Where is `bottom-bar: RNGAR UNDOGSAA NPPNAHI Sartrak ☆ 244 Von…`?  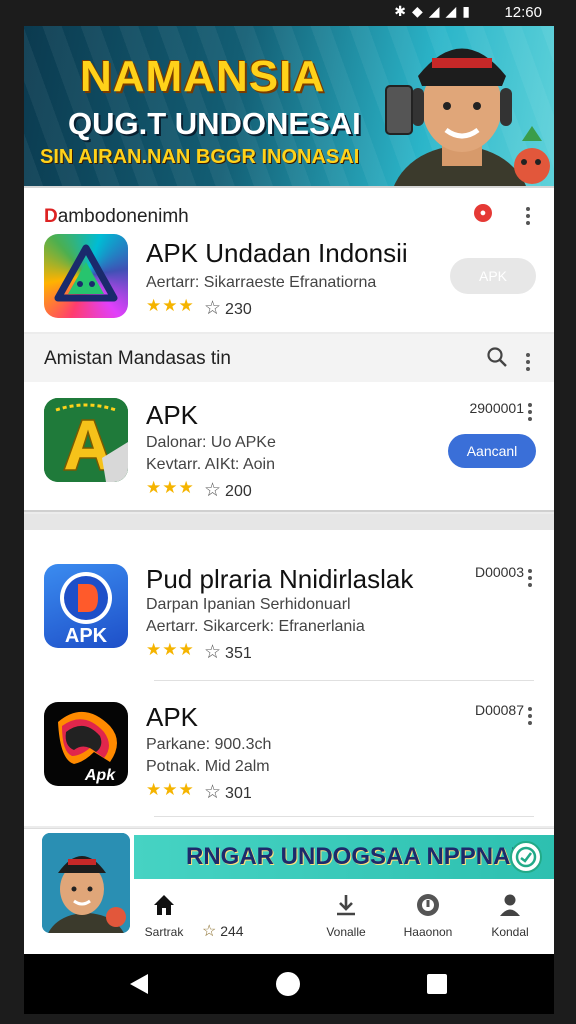 bottom-bar: RNGAR UNDOGSAA NPPNAHI Sartrak ☆ 244 Von… is located at coordinates (289, 891).